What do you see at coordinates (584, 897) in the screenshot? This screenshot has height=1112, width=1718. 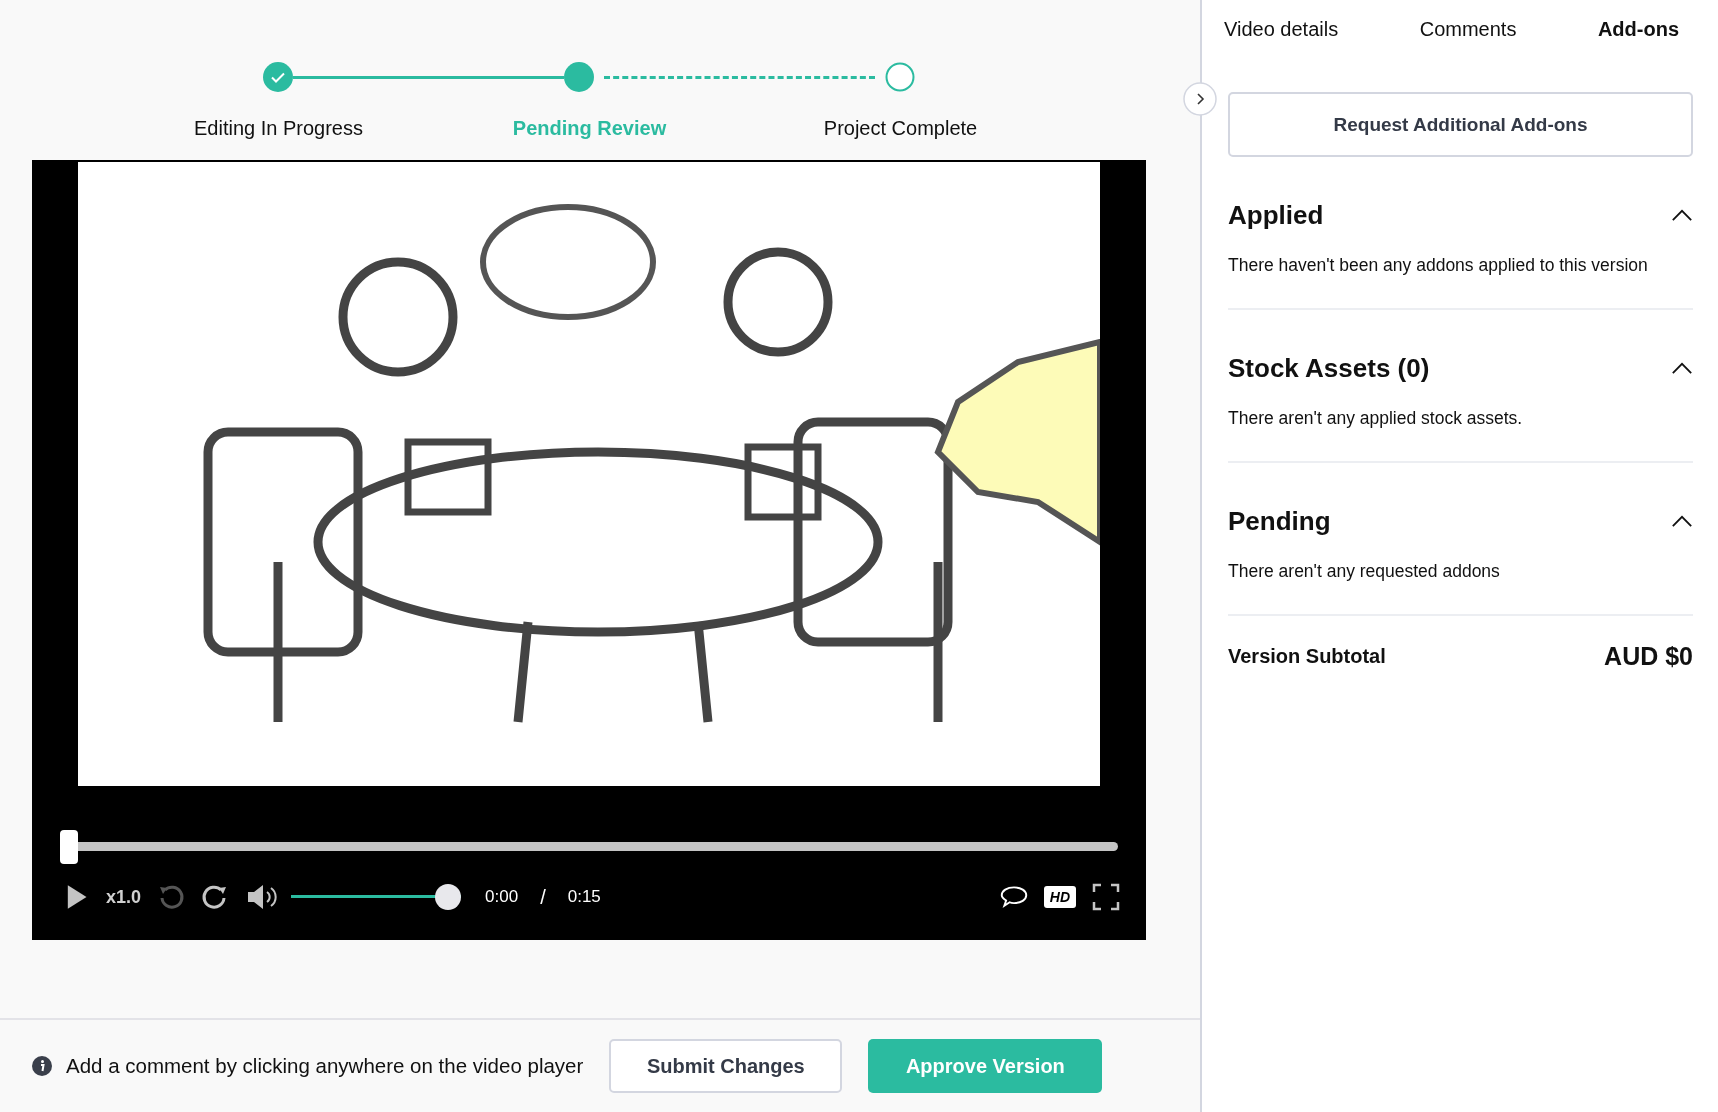 I see `total-time: 0:15` at bounding box center [584, 897].